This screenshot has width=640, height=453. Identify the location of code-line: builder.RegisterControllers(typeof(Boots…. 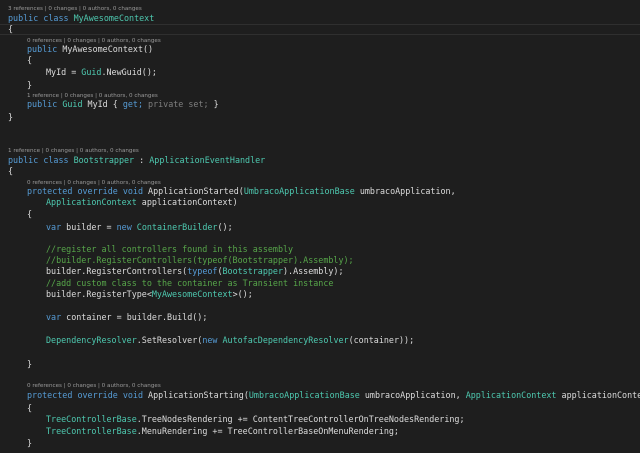
(195, 271).